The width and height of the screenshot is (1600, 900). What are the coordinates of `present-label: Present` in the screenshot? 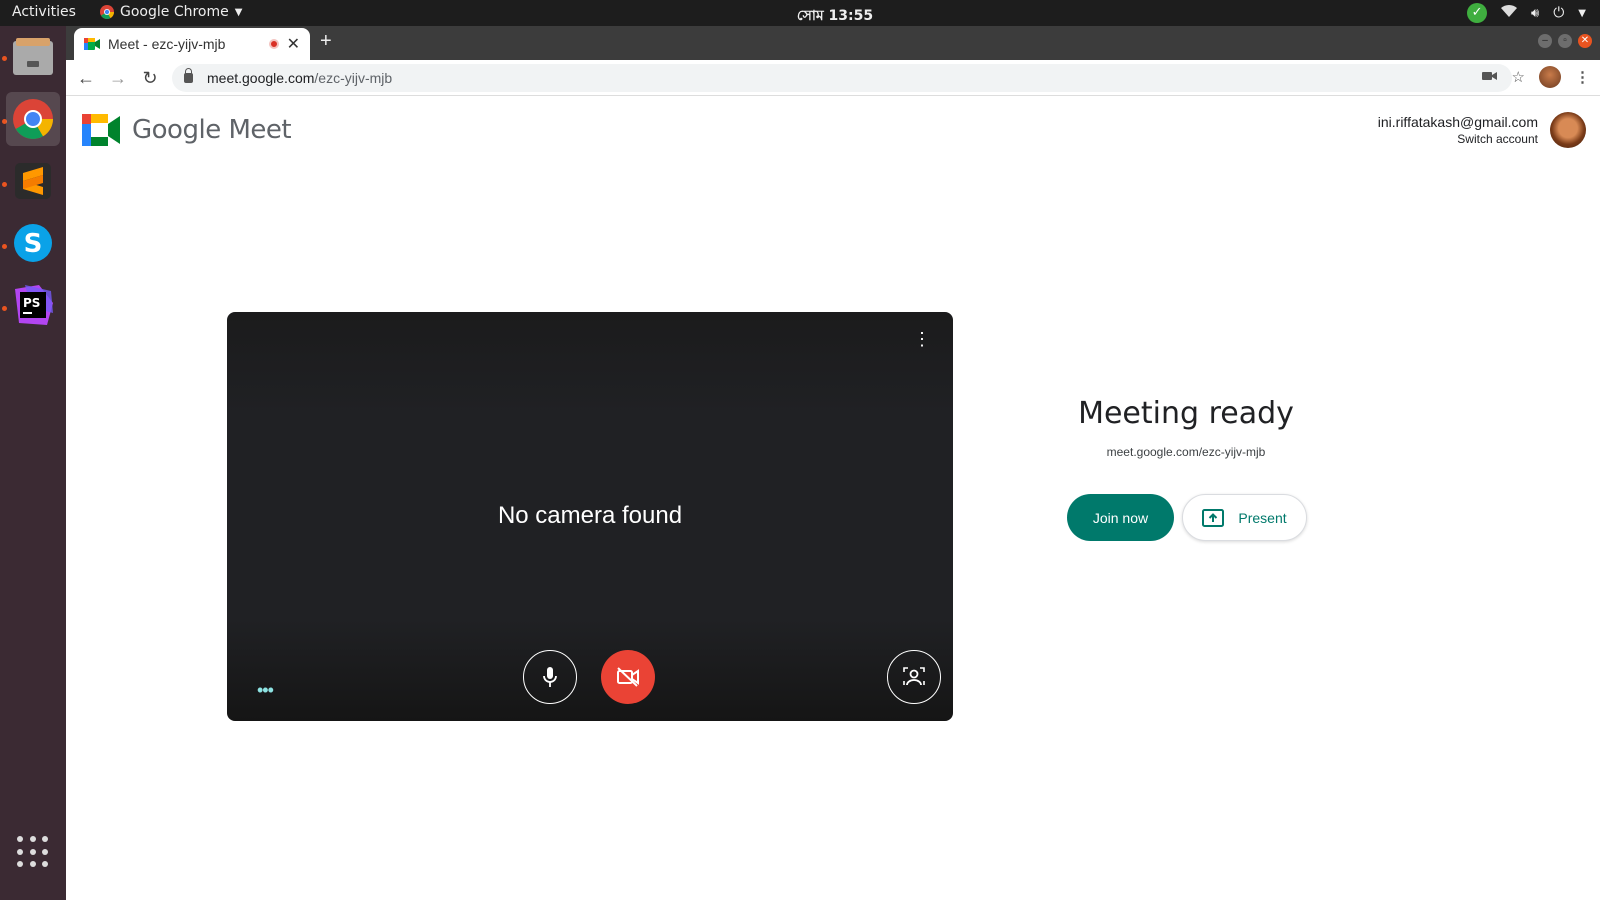 It's located at (1262, 517).